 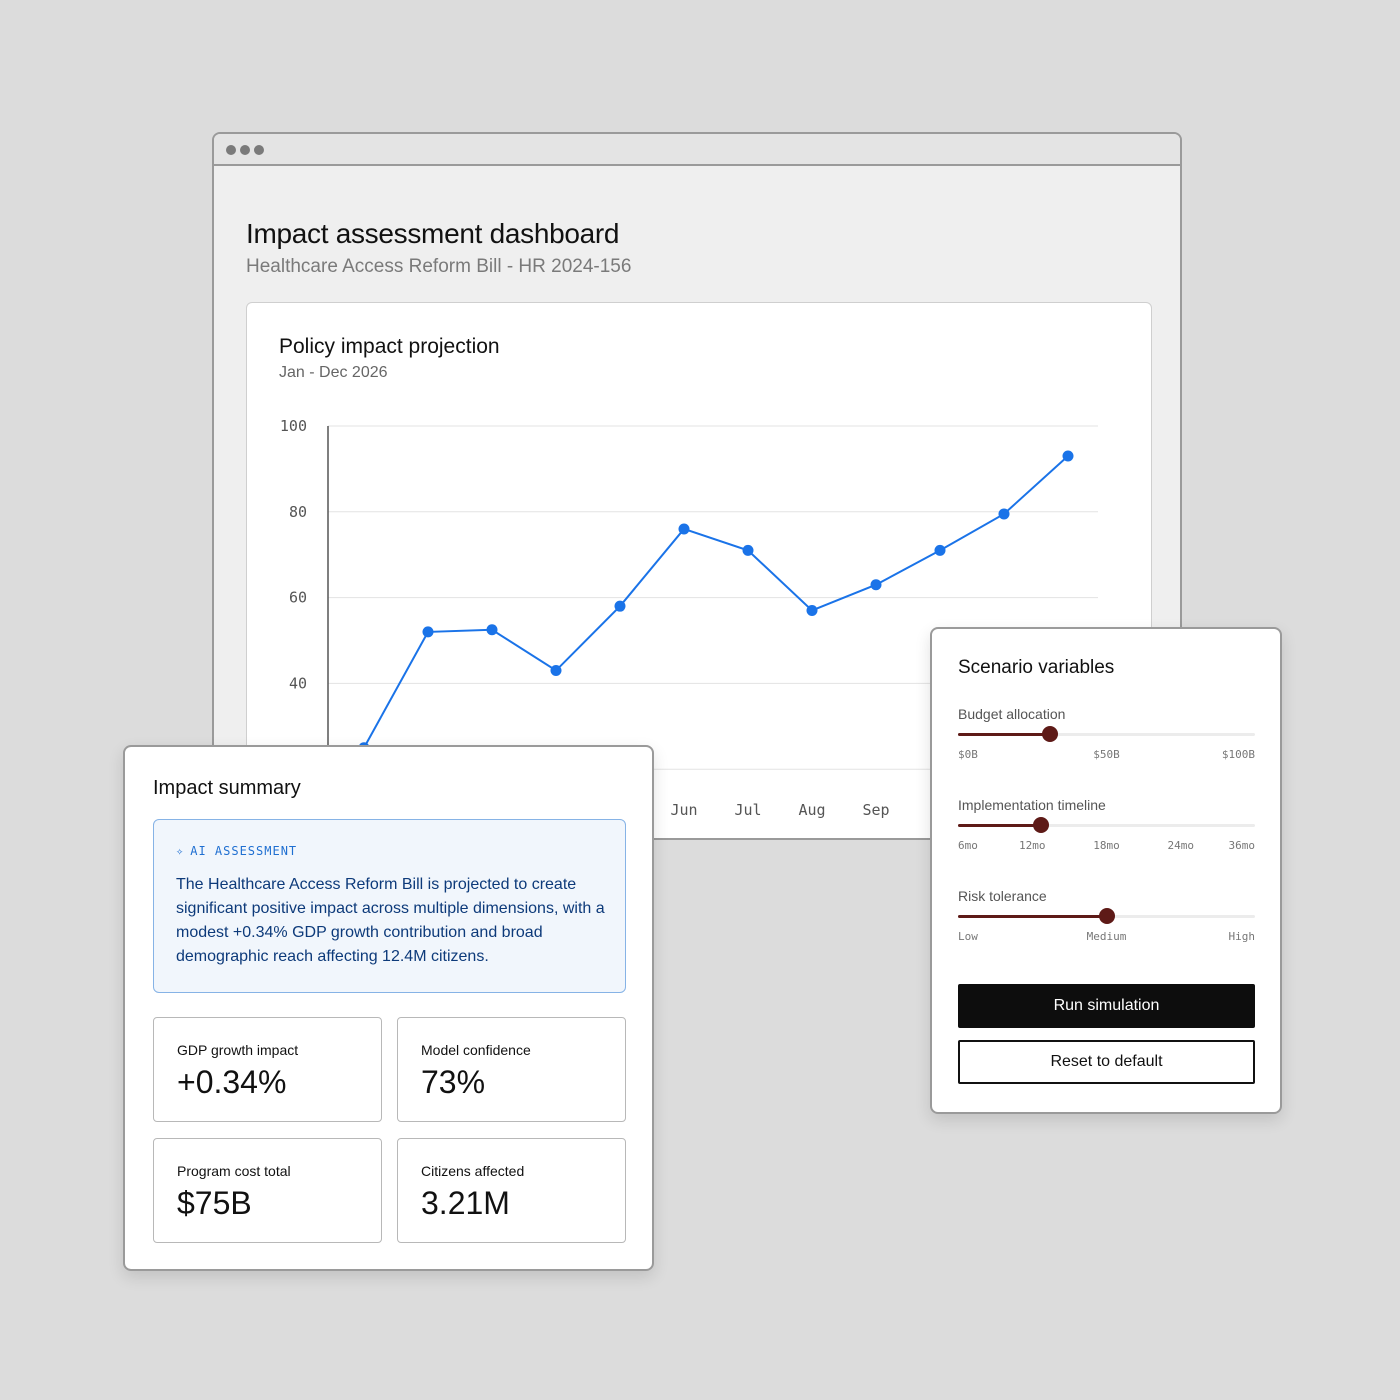 What do you see at coordinates (1012, 714) in the screenshot?
I see `slider-label-budget: Budget allocation` at bounding box center [1012, 714].